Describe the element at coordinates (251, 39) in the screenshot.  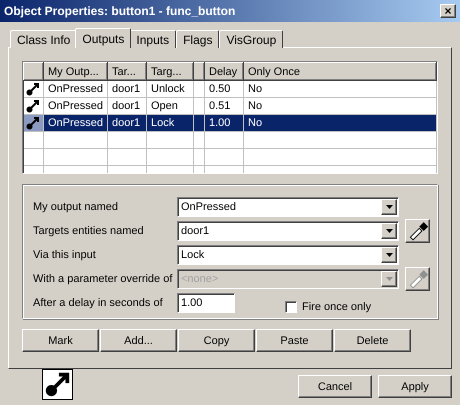
I see `tab: VisGroup` at that location.